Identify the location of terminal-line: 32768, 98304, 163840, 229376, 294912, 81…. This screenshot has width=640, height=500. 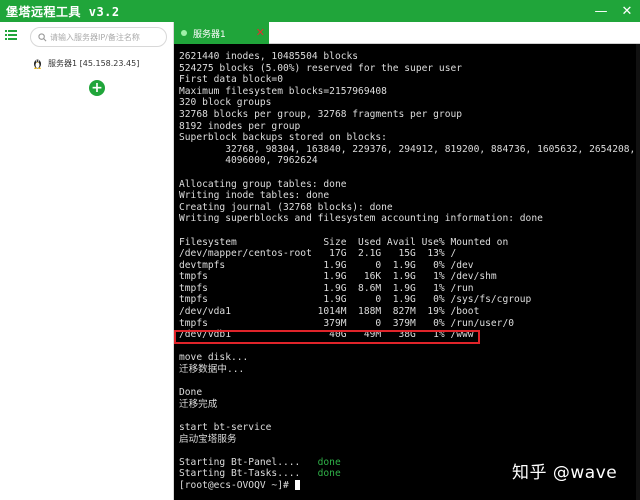
(407, 149).